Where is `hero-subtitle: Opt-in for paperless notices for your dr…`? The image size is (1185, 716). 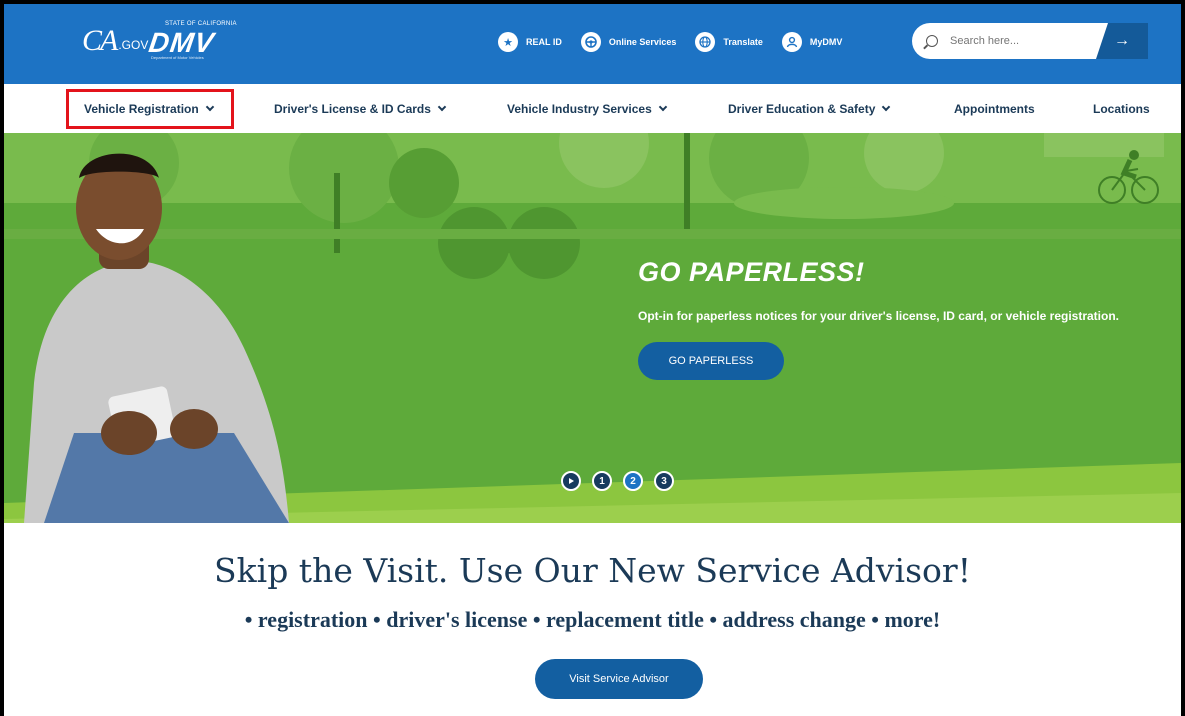 hero-subtitle: Opt-in for paperless notices for your dr… is located at coordinates (878, 316).